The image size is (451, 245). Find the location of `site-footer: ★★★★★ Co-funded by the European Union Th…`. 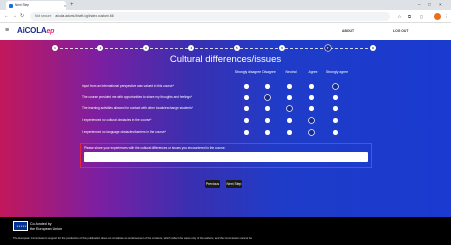

site-footer: ★★★★★ Co-funded by the European Union Th… is located at coordinates (225, 231).